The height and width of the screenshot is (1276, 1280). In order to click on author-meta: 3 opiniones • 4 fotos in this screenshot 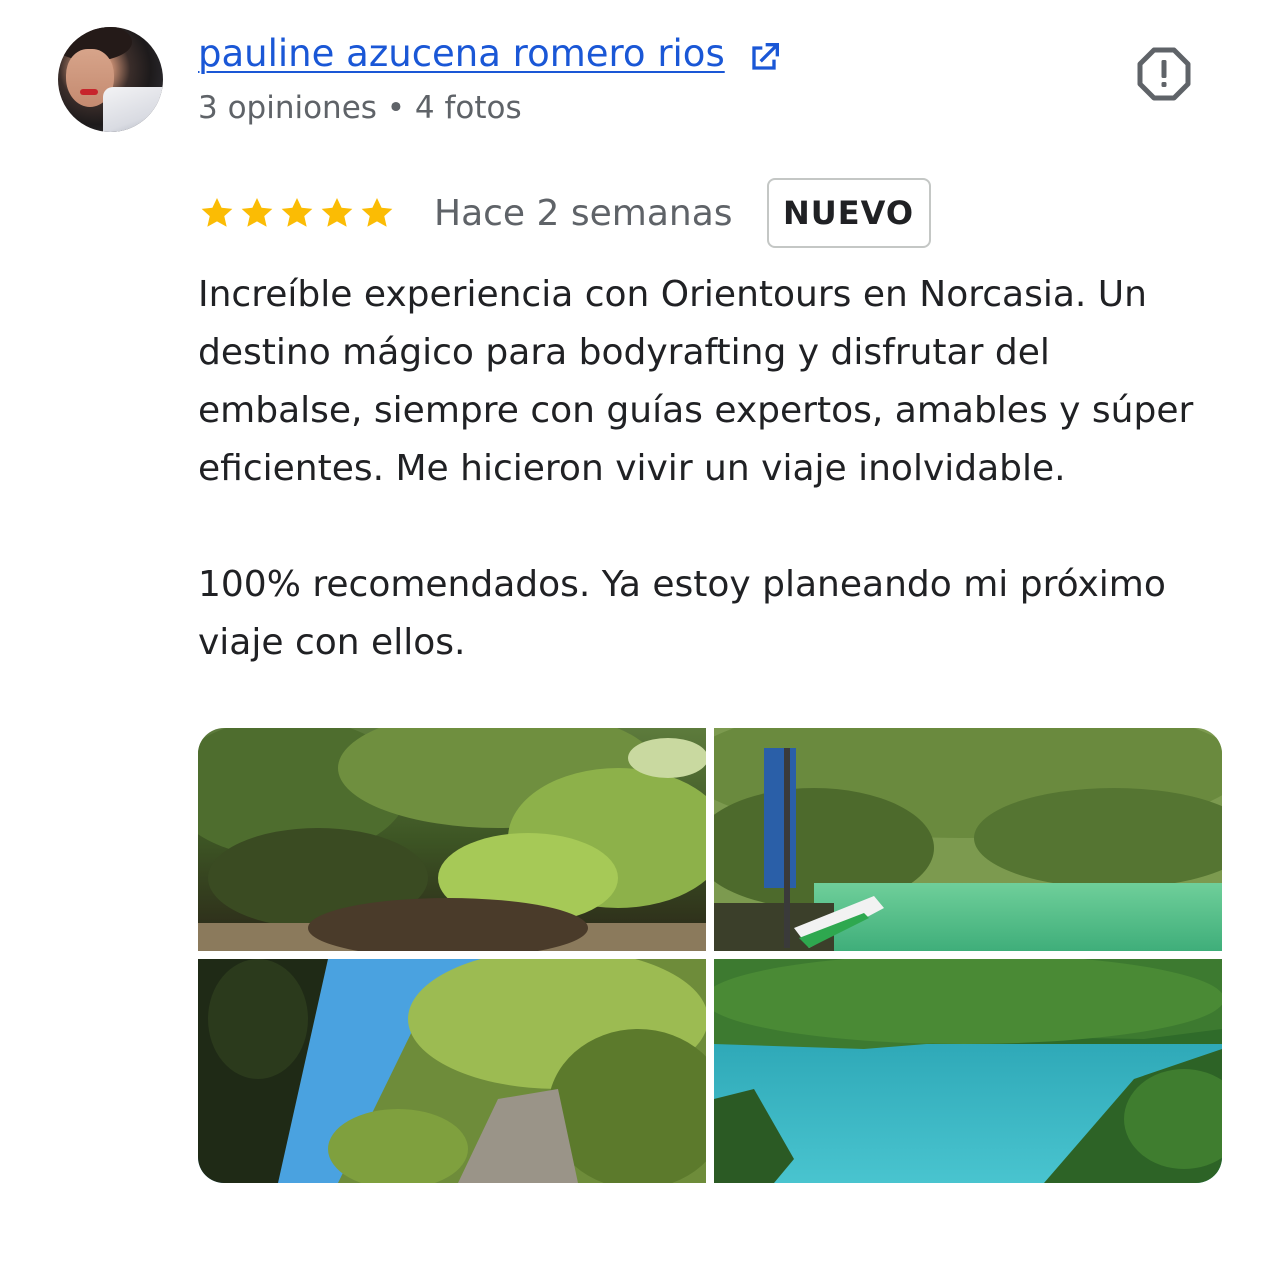, I will do `click(360, 108)`.